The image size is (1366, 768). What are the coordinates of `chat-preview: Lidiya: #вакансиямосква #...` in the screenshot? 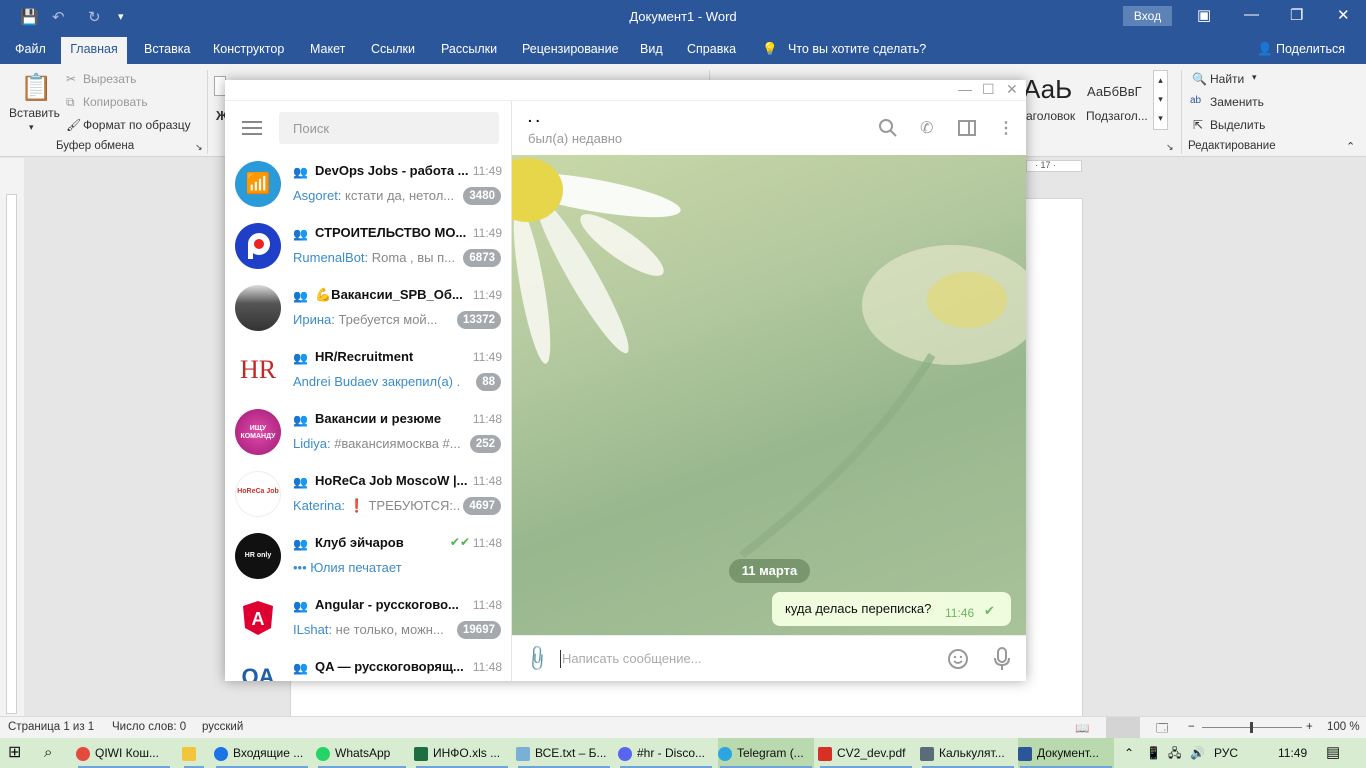 It's located at (377, 443).